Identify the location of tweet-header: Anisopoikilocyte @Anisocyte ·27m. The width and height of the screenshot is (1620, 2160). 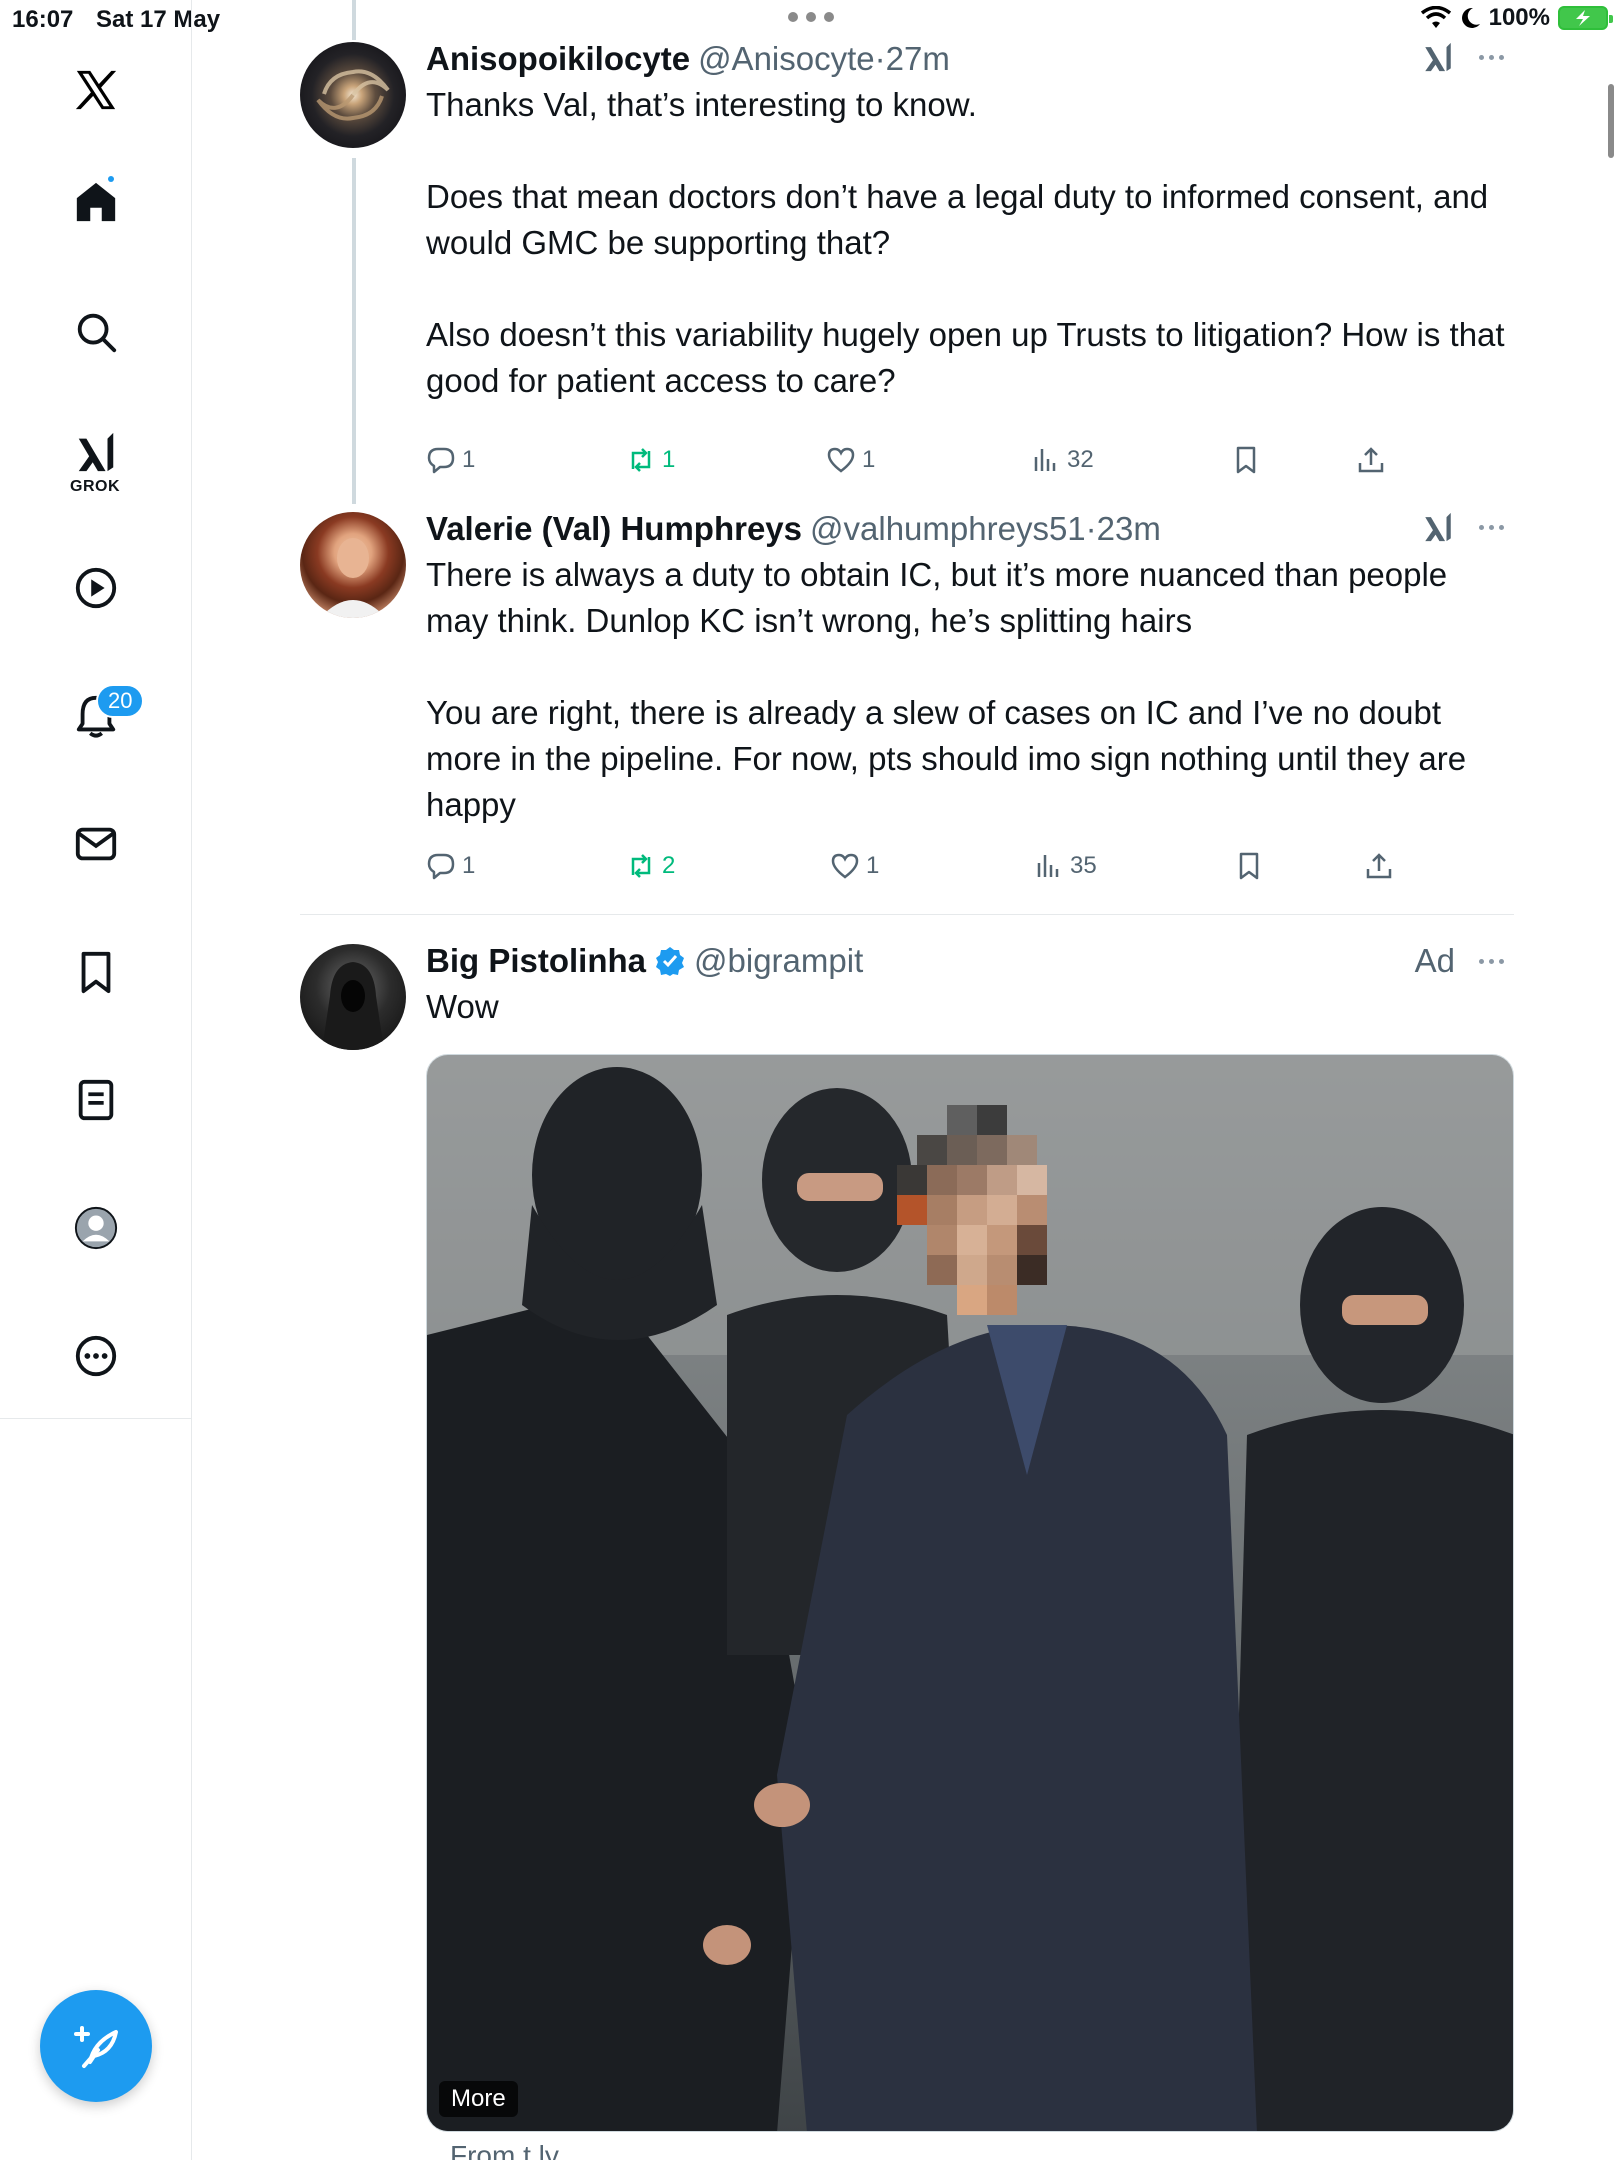
(970, 59).